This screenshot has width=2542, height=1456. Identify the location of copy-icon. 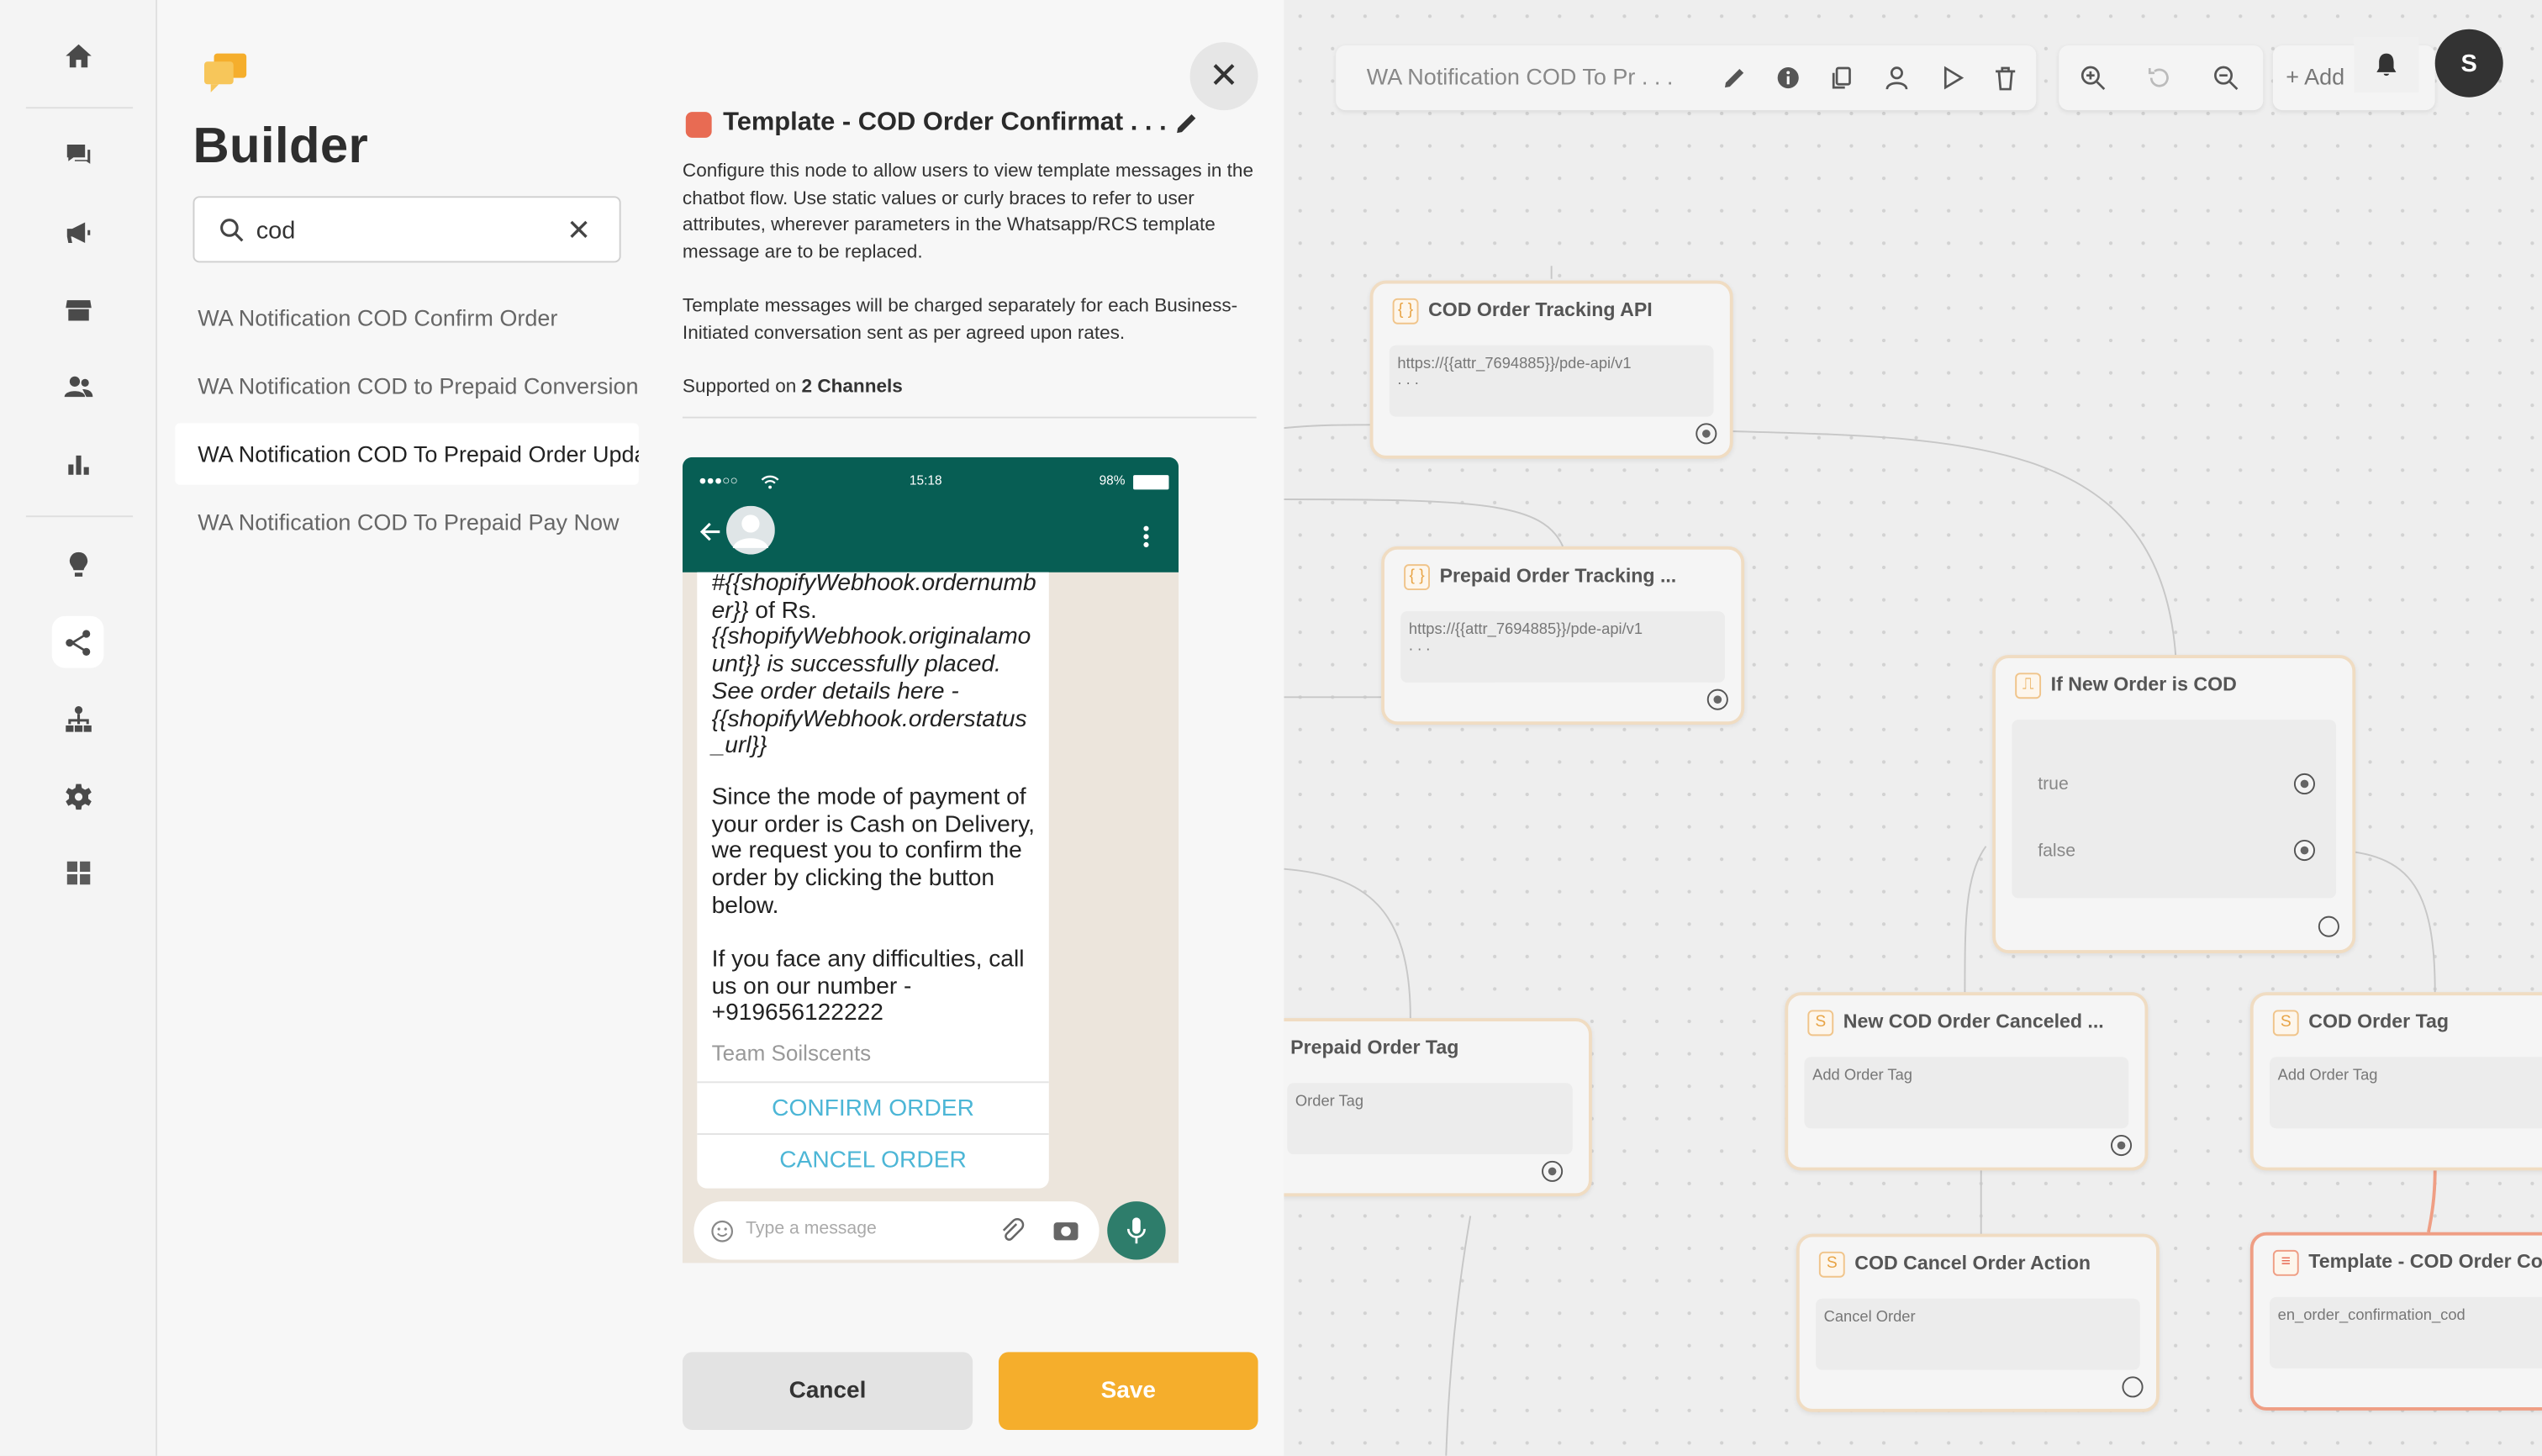
(1842, 77).